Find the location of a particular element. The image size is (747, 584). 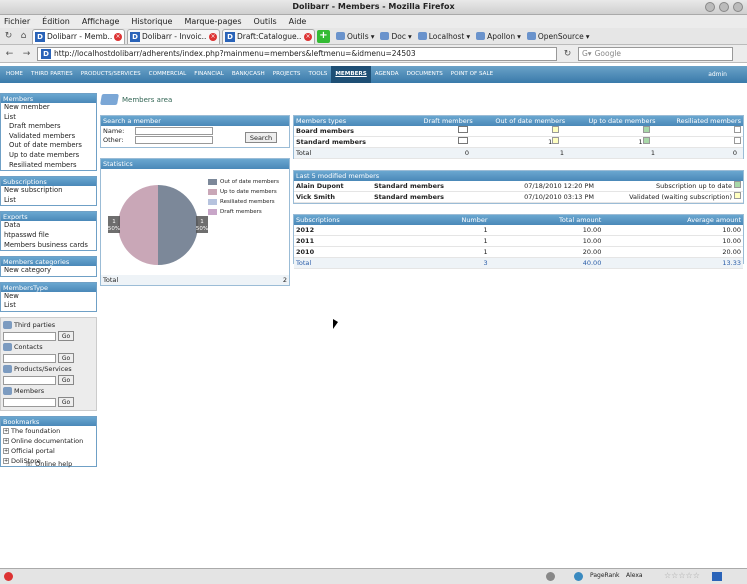

close-window-button is located at coordinates (738, 7).